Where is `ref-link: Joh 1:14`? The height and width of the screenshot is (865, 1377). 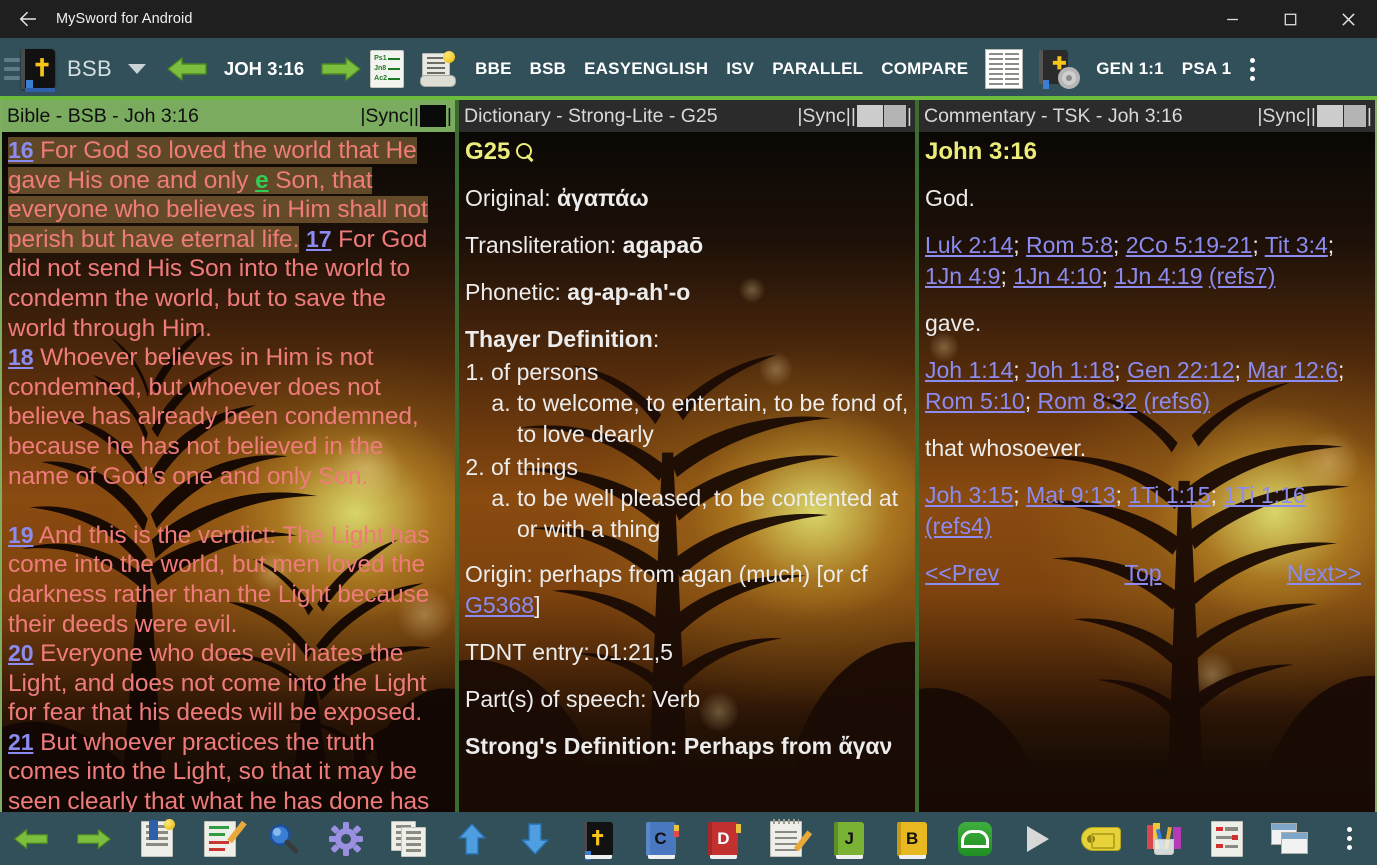
ref-link: Joh 1:14 is located at coordinates (969, 370).